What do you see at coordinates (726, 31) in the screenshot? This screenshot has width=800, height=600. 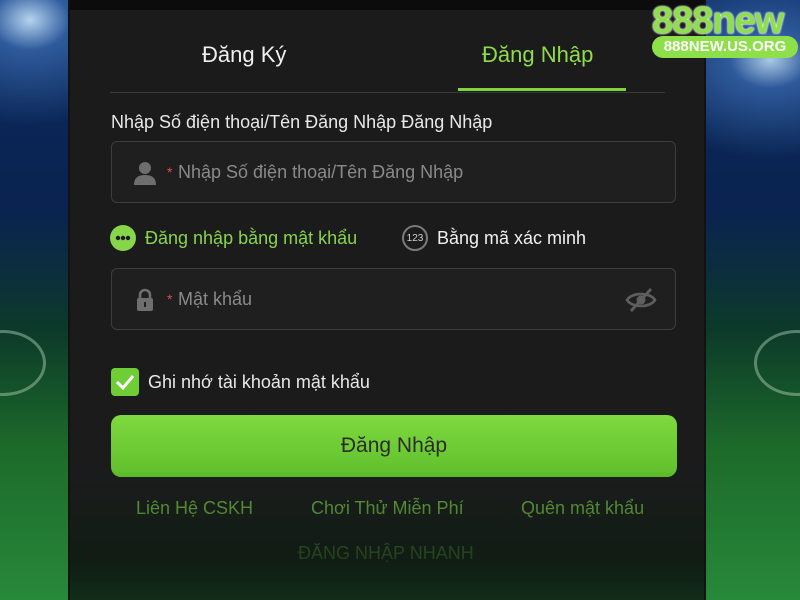 I see `brand-logo: 888new 888NEW.US.ORG` at bounding box center [726, 31].